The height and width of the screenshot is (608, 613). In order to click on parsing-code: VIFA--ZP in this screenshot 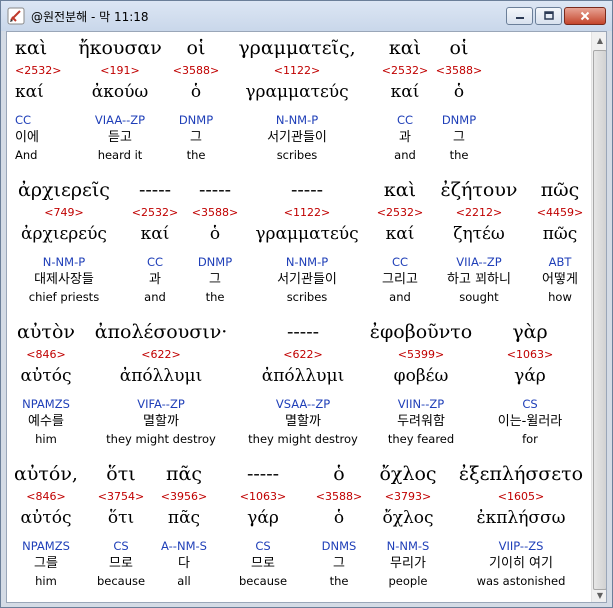, I will do `click(161, 404)`.